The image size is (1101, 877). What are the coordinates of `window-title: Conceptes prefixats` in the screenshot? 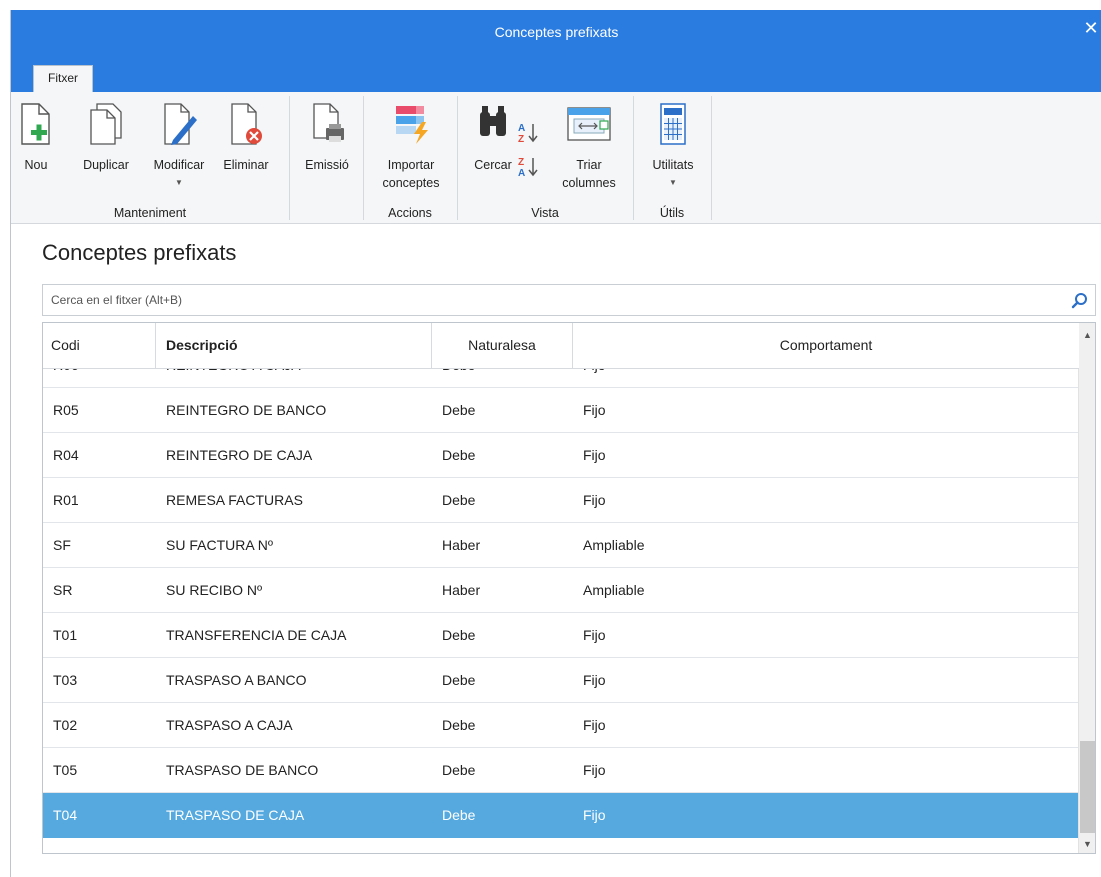 It's located at (556, 32).